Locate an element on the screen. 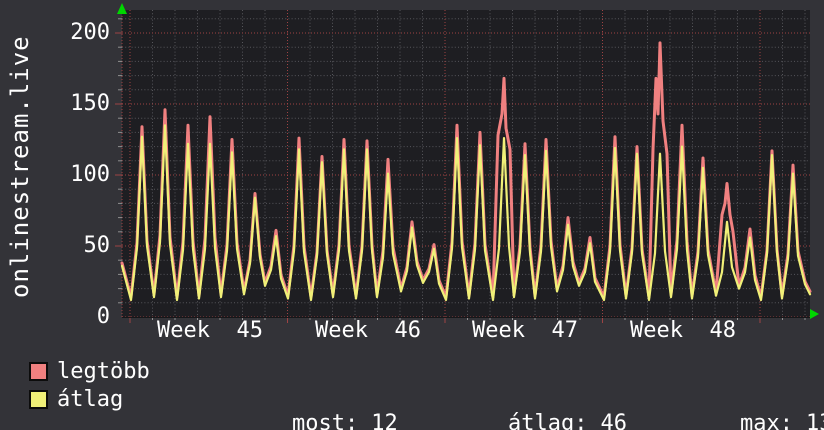 This screenshot has width=824, height=430. stat-most: most: 12 is located at coordinates (318, 409).